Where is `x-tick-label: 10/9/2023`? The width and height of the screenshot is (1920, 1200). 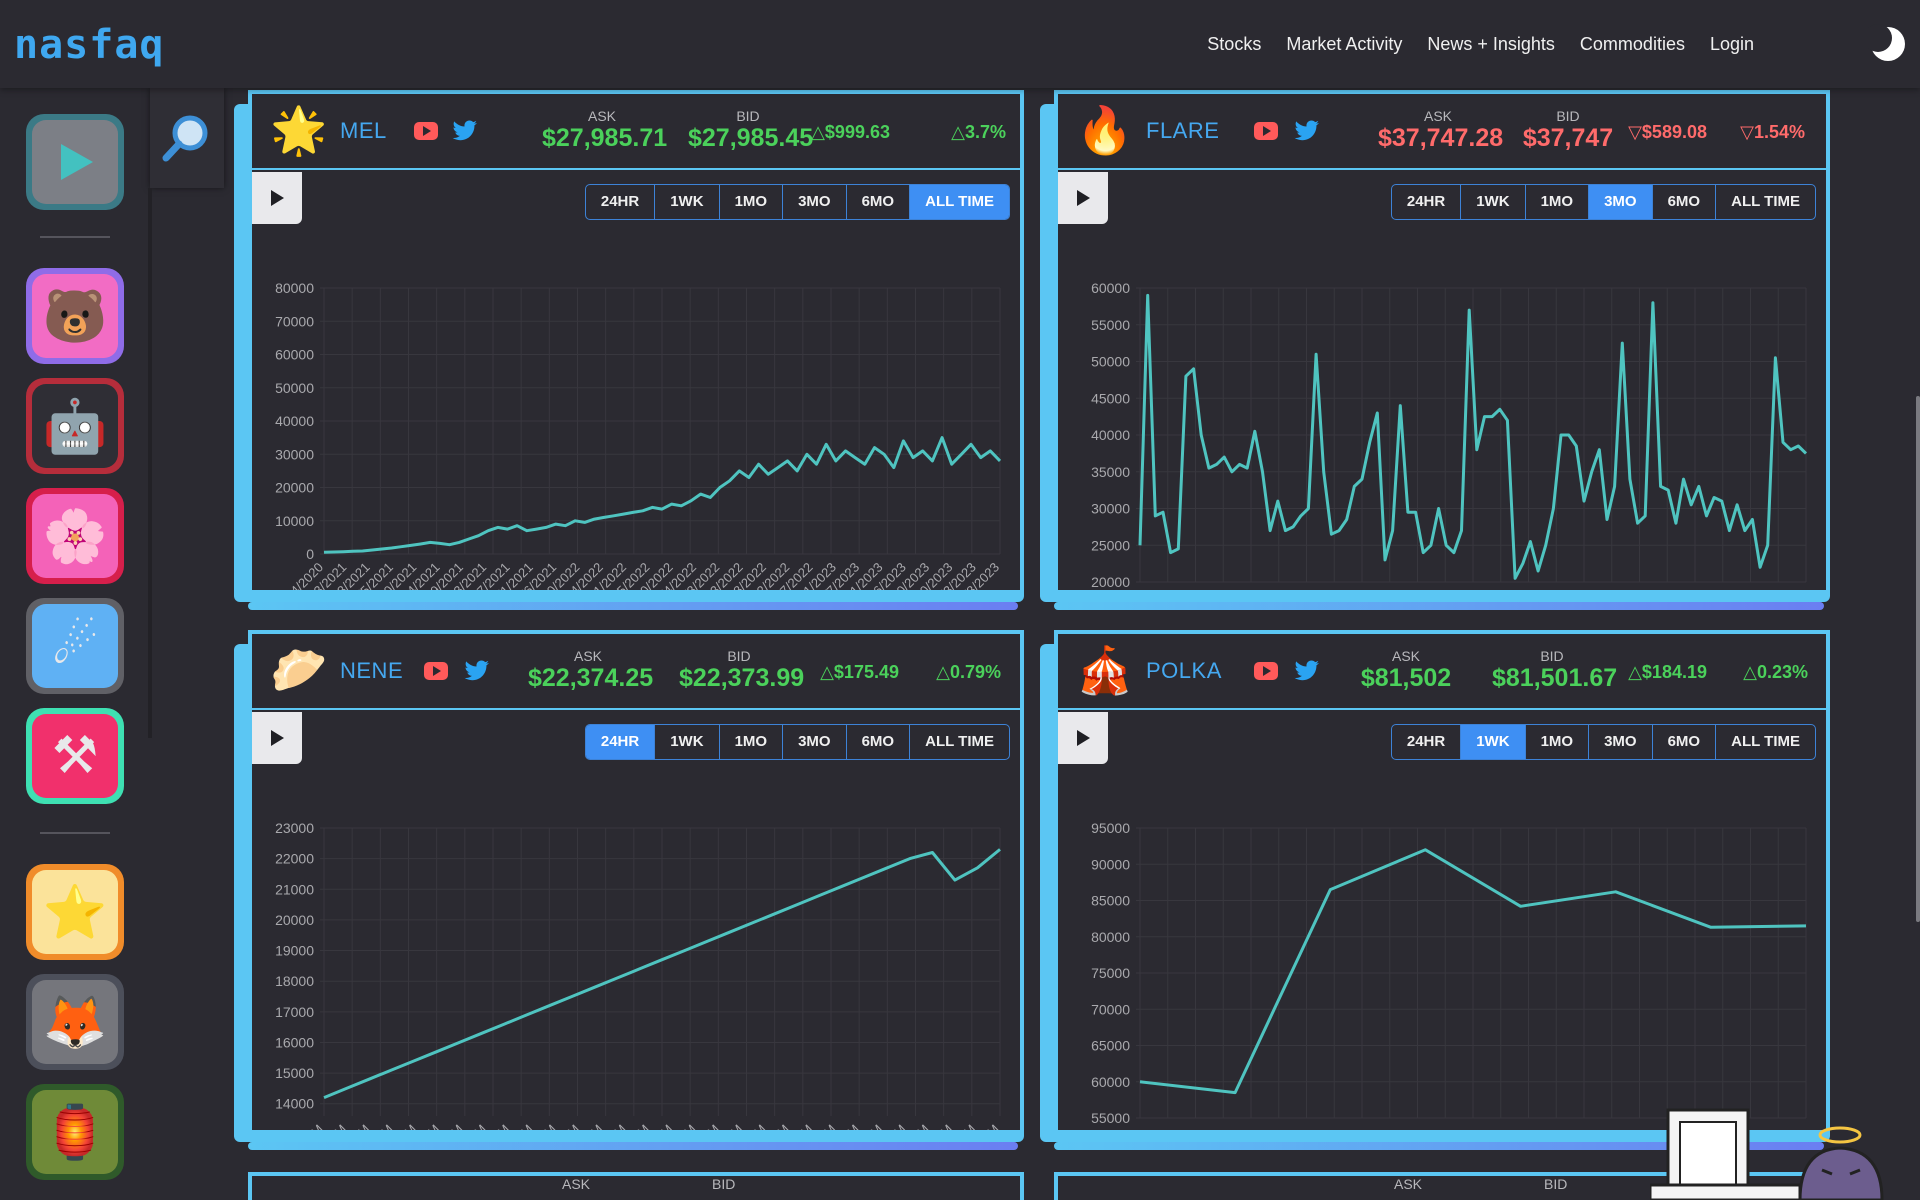 x-tick-label: 10/9/2023 is located at coordinates (1425, 1129).